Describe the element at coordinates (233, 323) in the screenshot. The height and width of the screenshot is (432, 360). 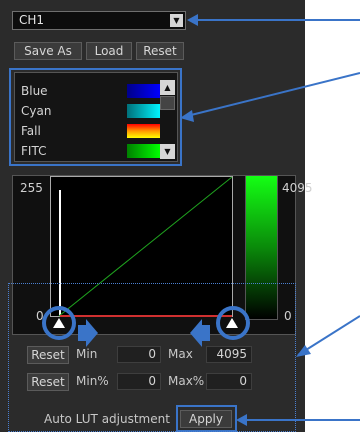
I see `highlight-max-handle` at that location.